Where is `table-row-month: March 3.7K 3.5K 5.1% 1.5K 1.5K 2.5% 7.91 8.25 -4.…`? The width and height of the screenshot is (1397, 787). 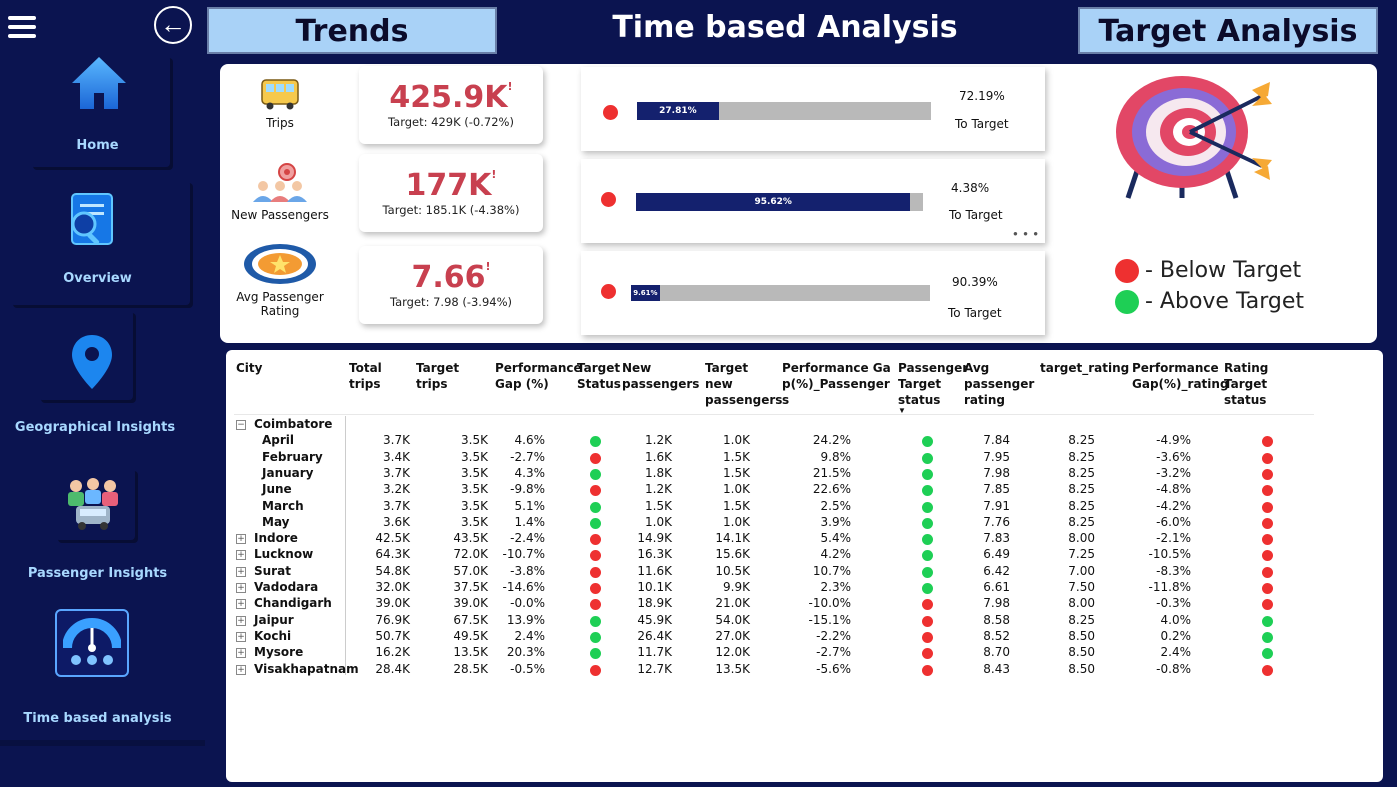
table-row-month: March 3.7K 3.5K 5.1% 1.5K 1.5K 2.5% 7.91 8.25 -4.… is located at coordinates (776, 507).